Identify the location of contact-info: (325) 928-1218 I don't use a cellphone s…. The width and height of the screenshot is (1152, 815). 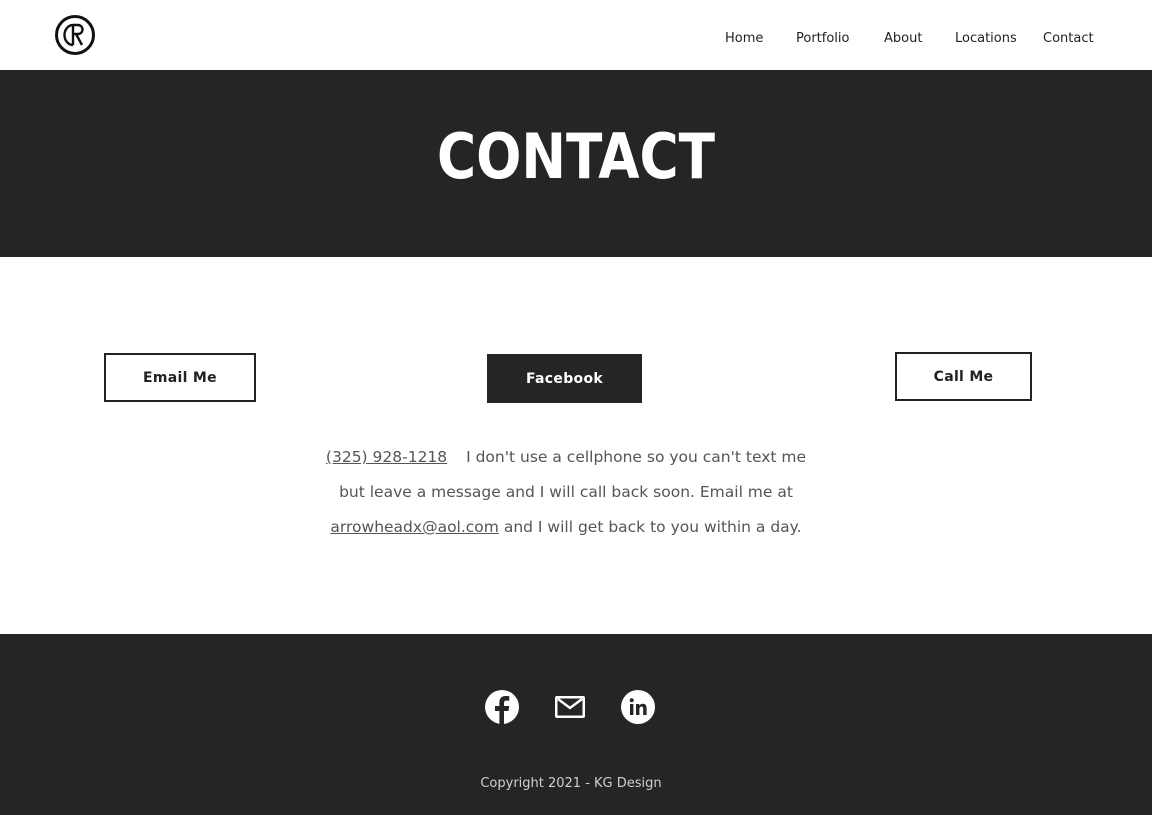
(566, 492).